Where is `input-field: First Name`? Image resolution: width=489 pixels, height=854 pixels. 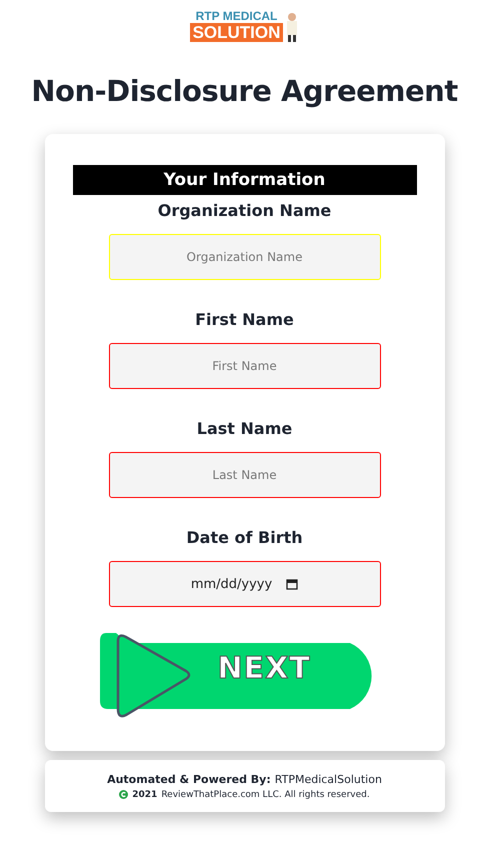
input-field: First Name is located at coordinates (244, 366).